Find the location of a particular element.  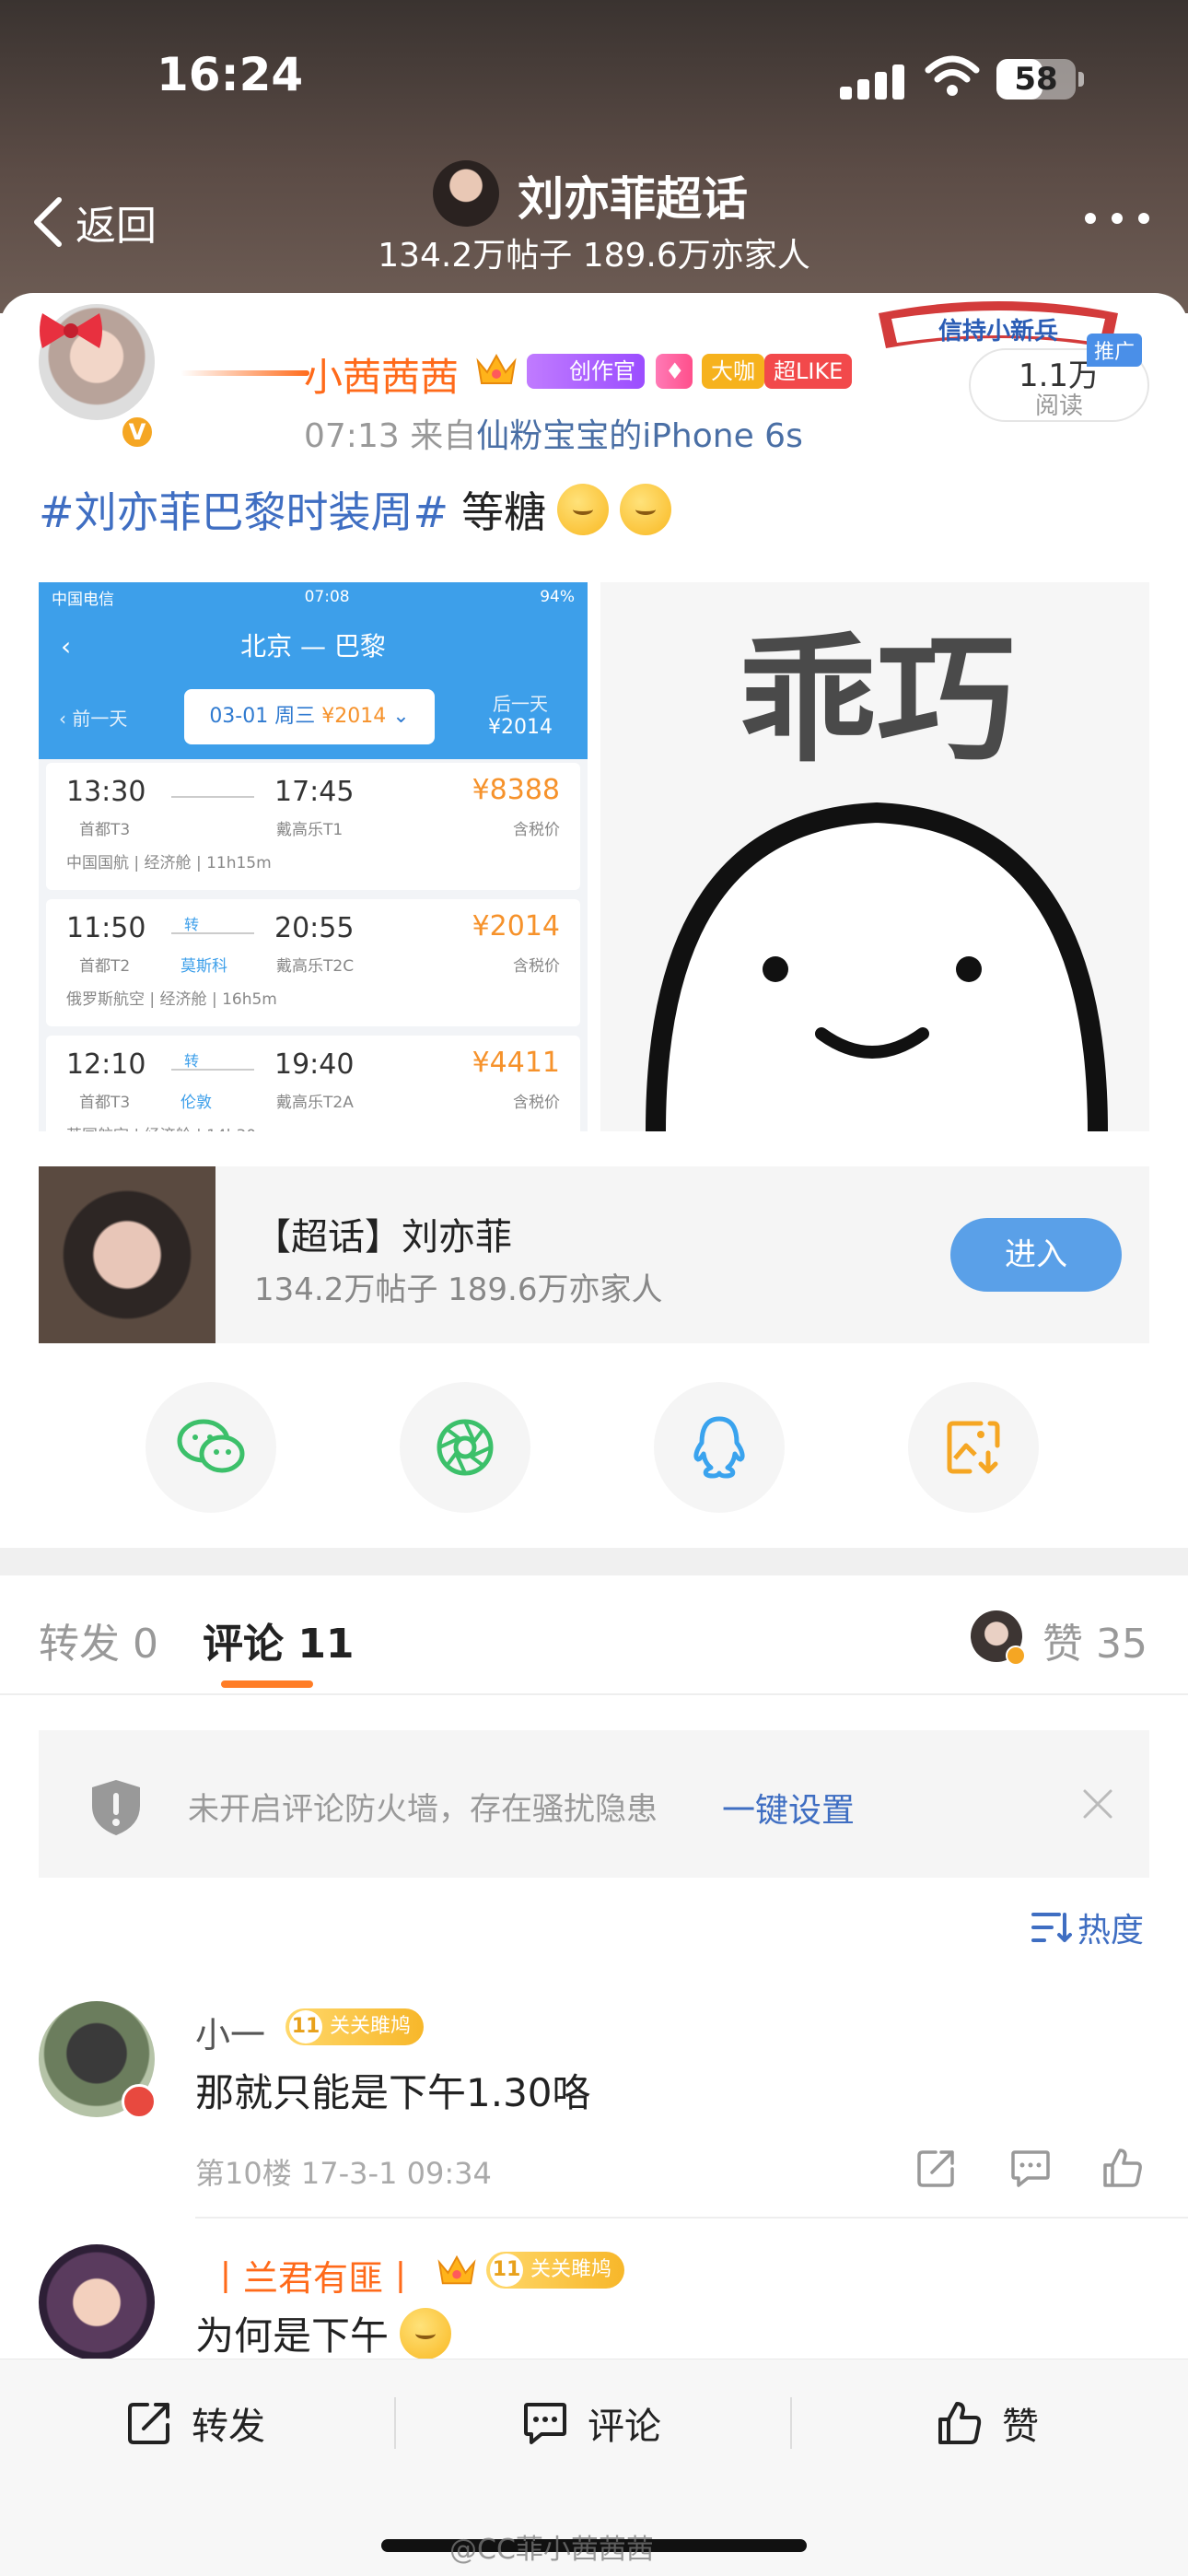

comment-text: 为何是下午 is located at coordinates (323, 2333).